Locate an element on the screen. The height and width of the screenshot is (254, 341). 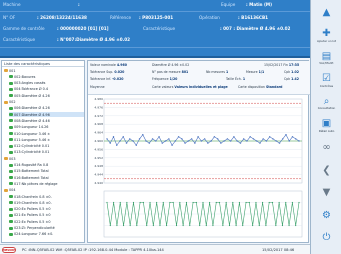
mesure-label: Mesure is located at coordinates (252, 72).